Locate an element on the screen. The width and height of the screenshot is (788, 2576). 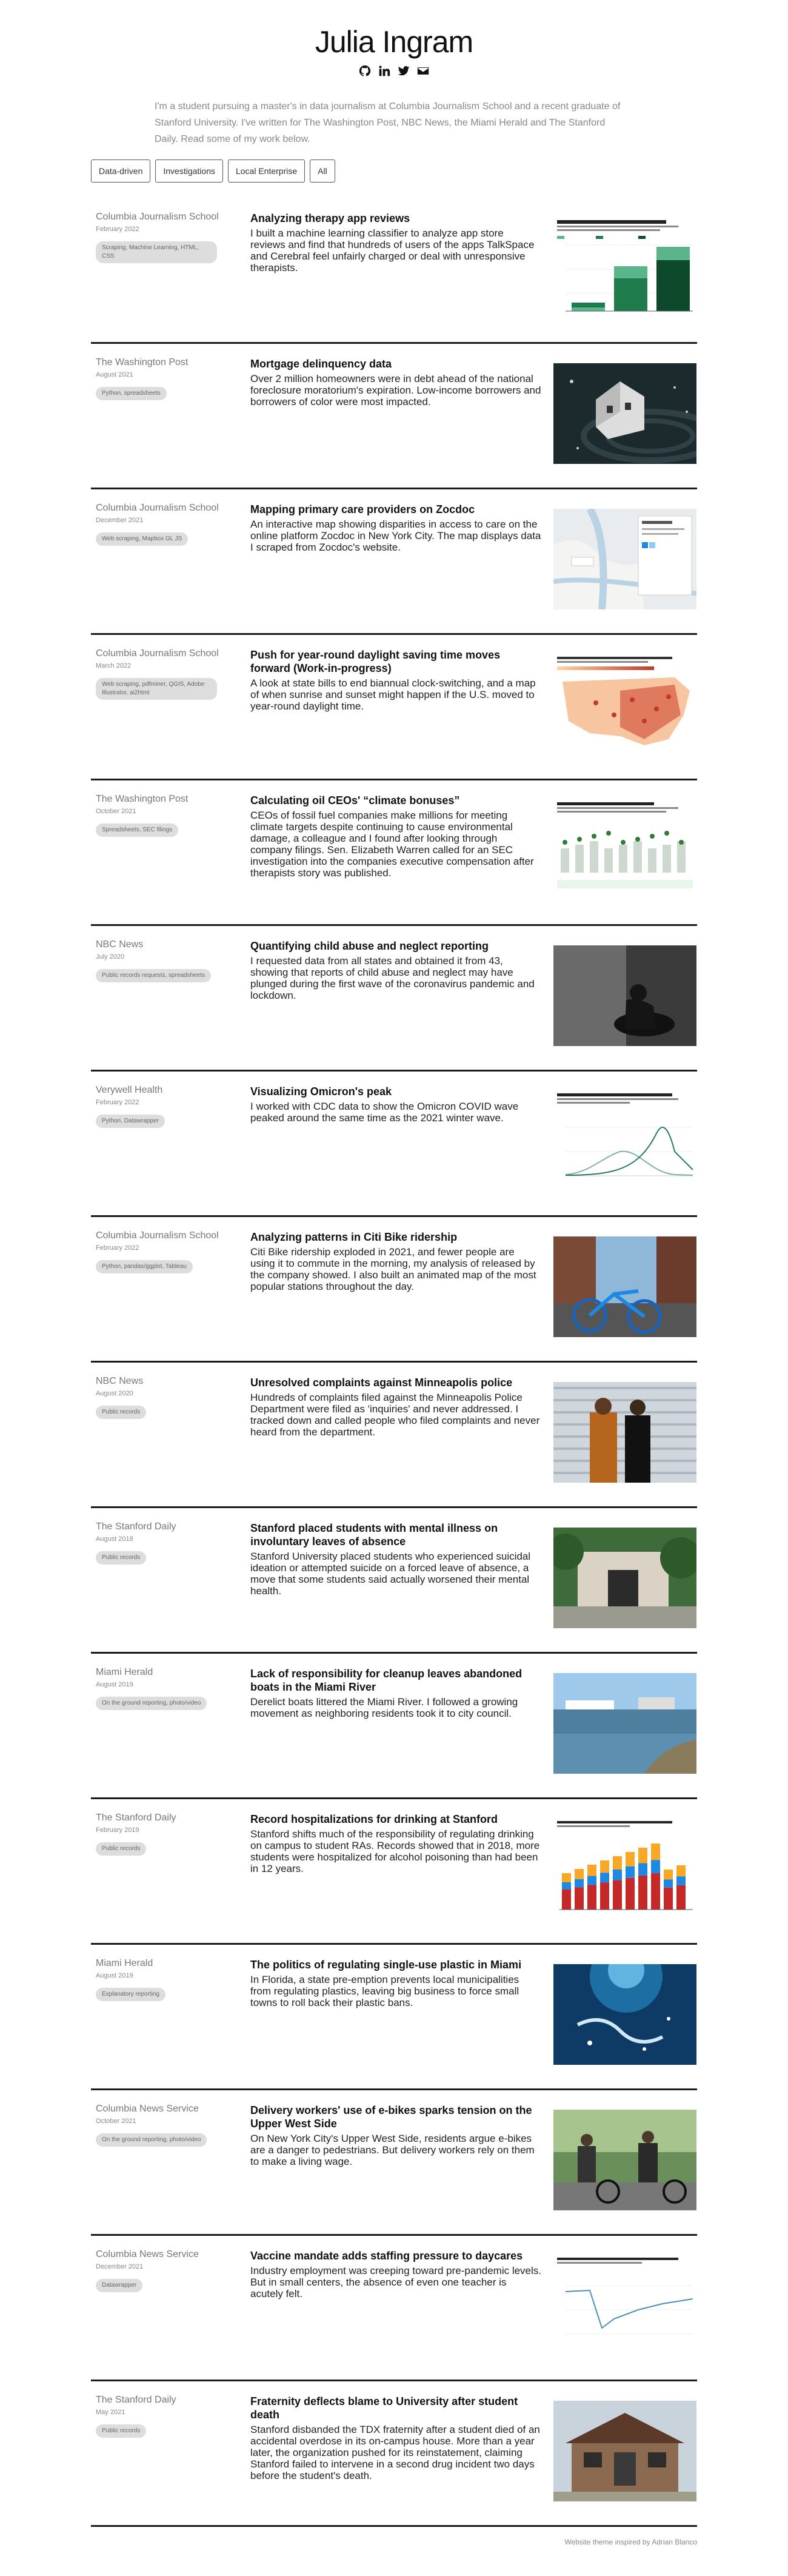
house-photo-thumb is located at coordinates (624, 2451).